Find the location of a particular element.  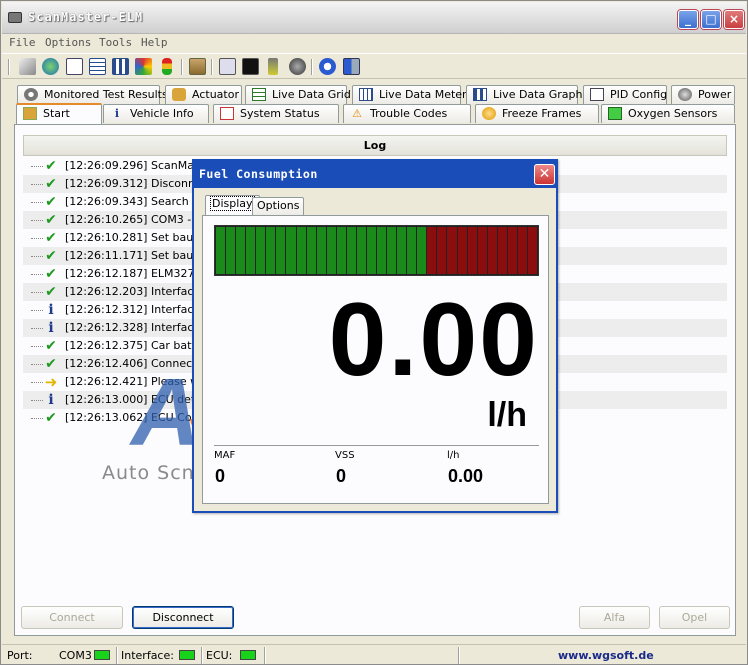

gear-icon is located at coordinates (31, 94).